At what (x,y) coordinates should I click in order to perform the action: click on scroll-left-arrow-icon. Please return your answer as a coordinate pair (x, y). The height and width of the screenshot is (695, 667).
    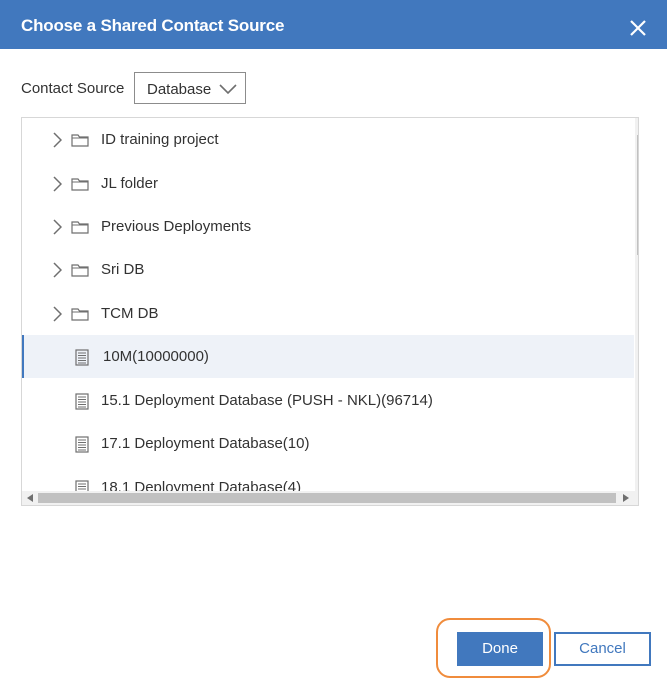
    Looking at the image, I should click on (30, 498).